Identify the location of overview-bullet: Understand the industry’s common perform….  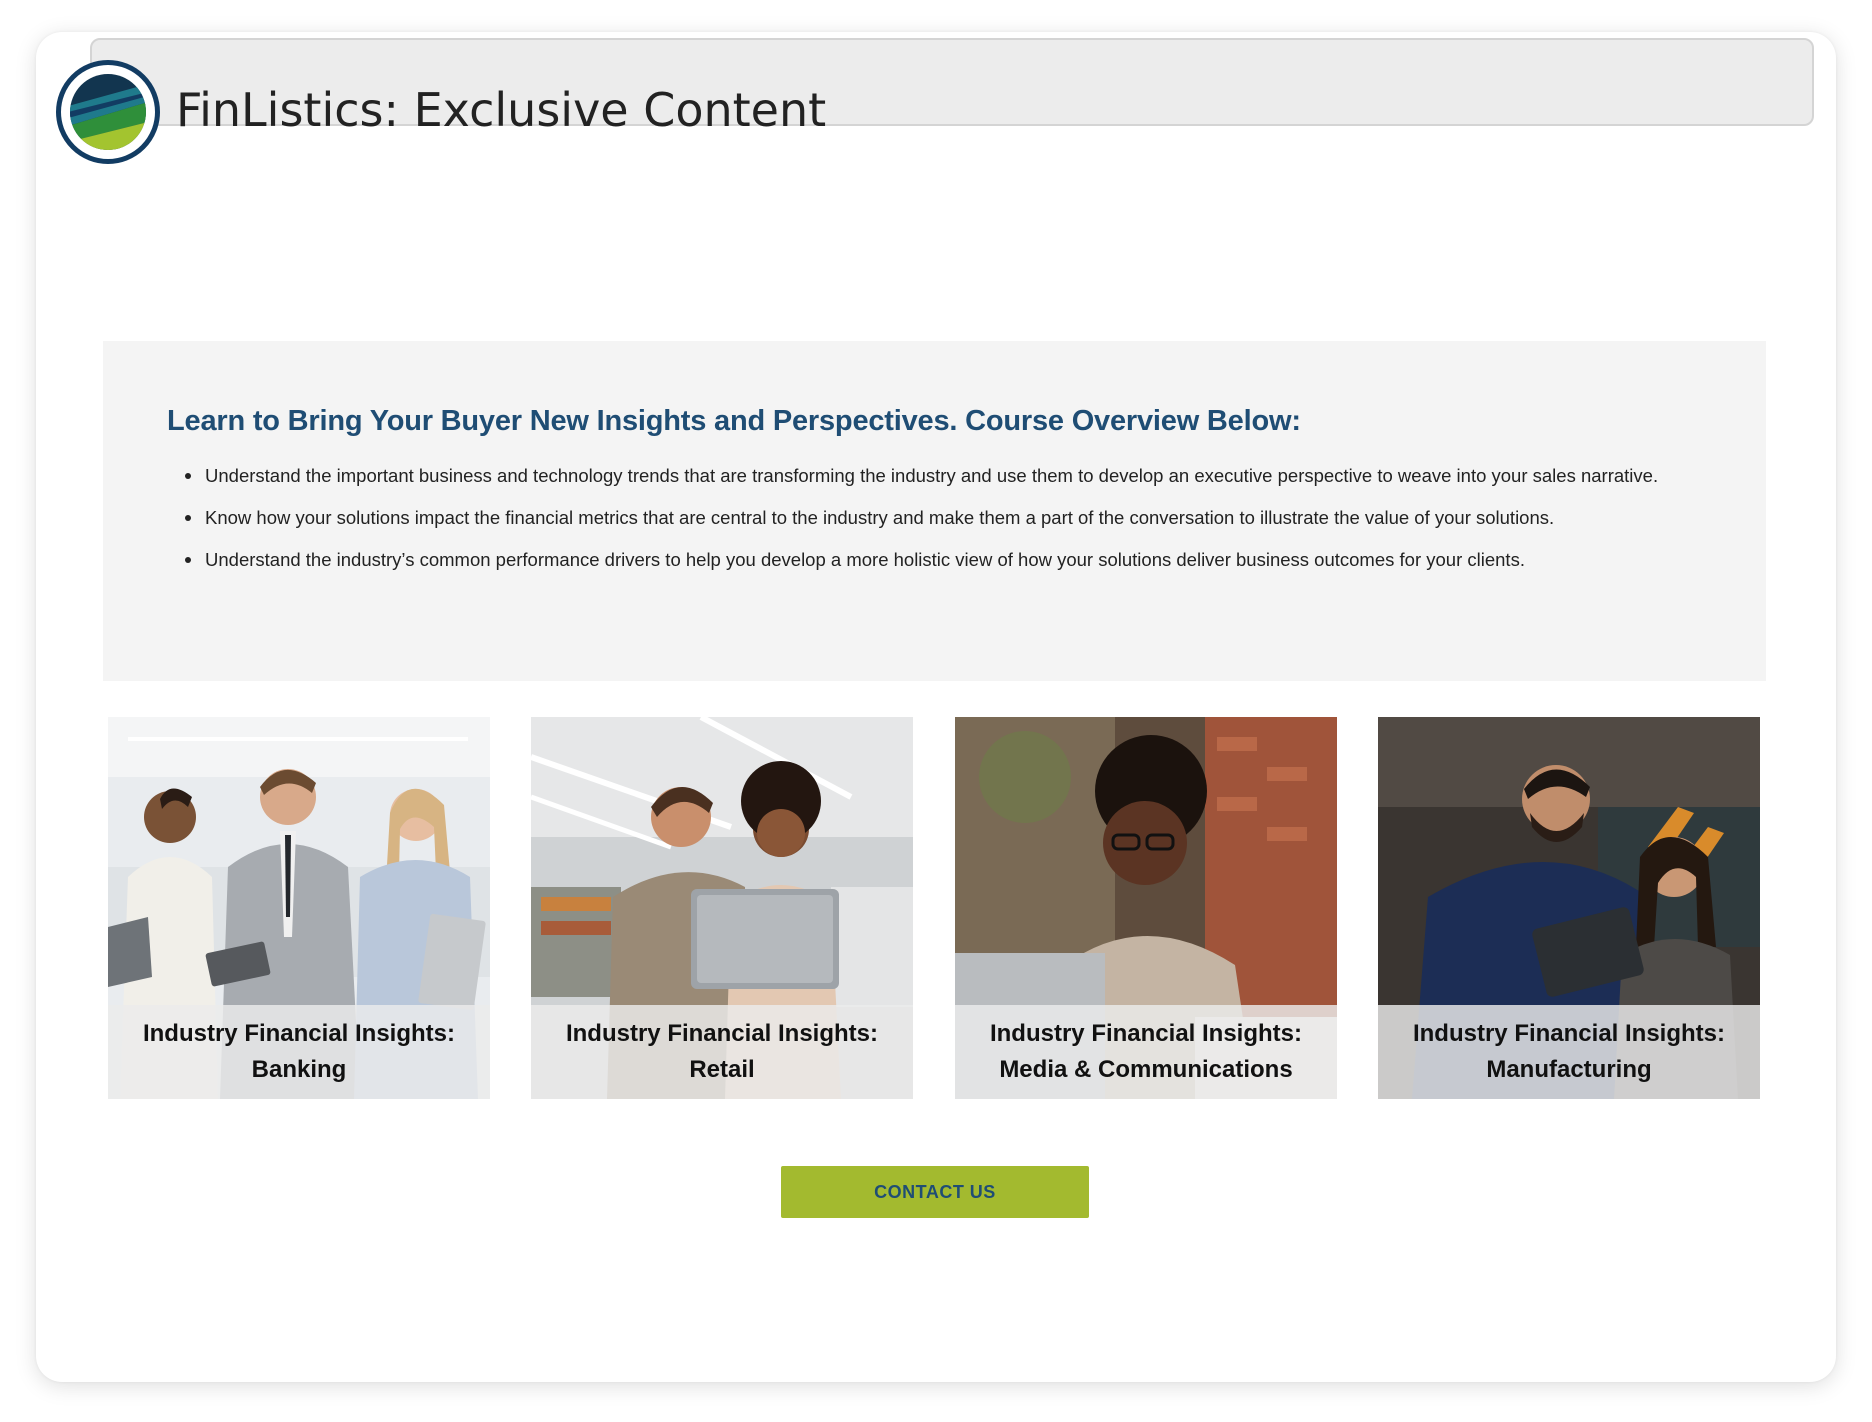
(945, 560).